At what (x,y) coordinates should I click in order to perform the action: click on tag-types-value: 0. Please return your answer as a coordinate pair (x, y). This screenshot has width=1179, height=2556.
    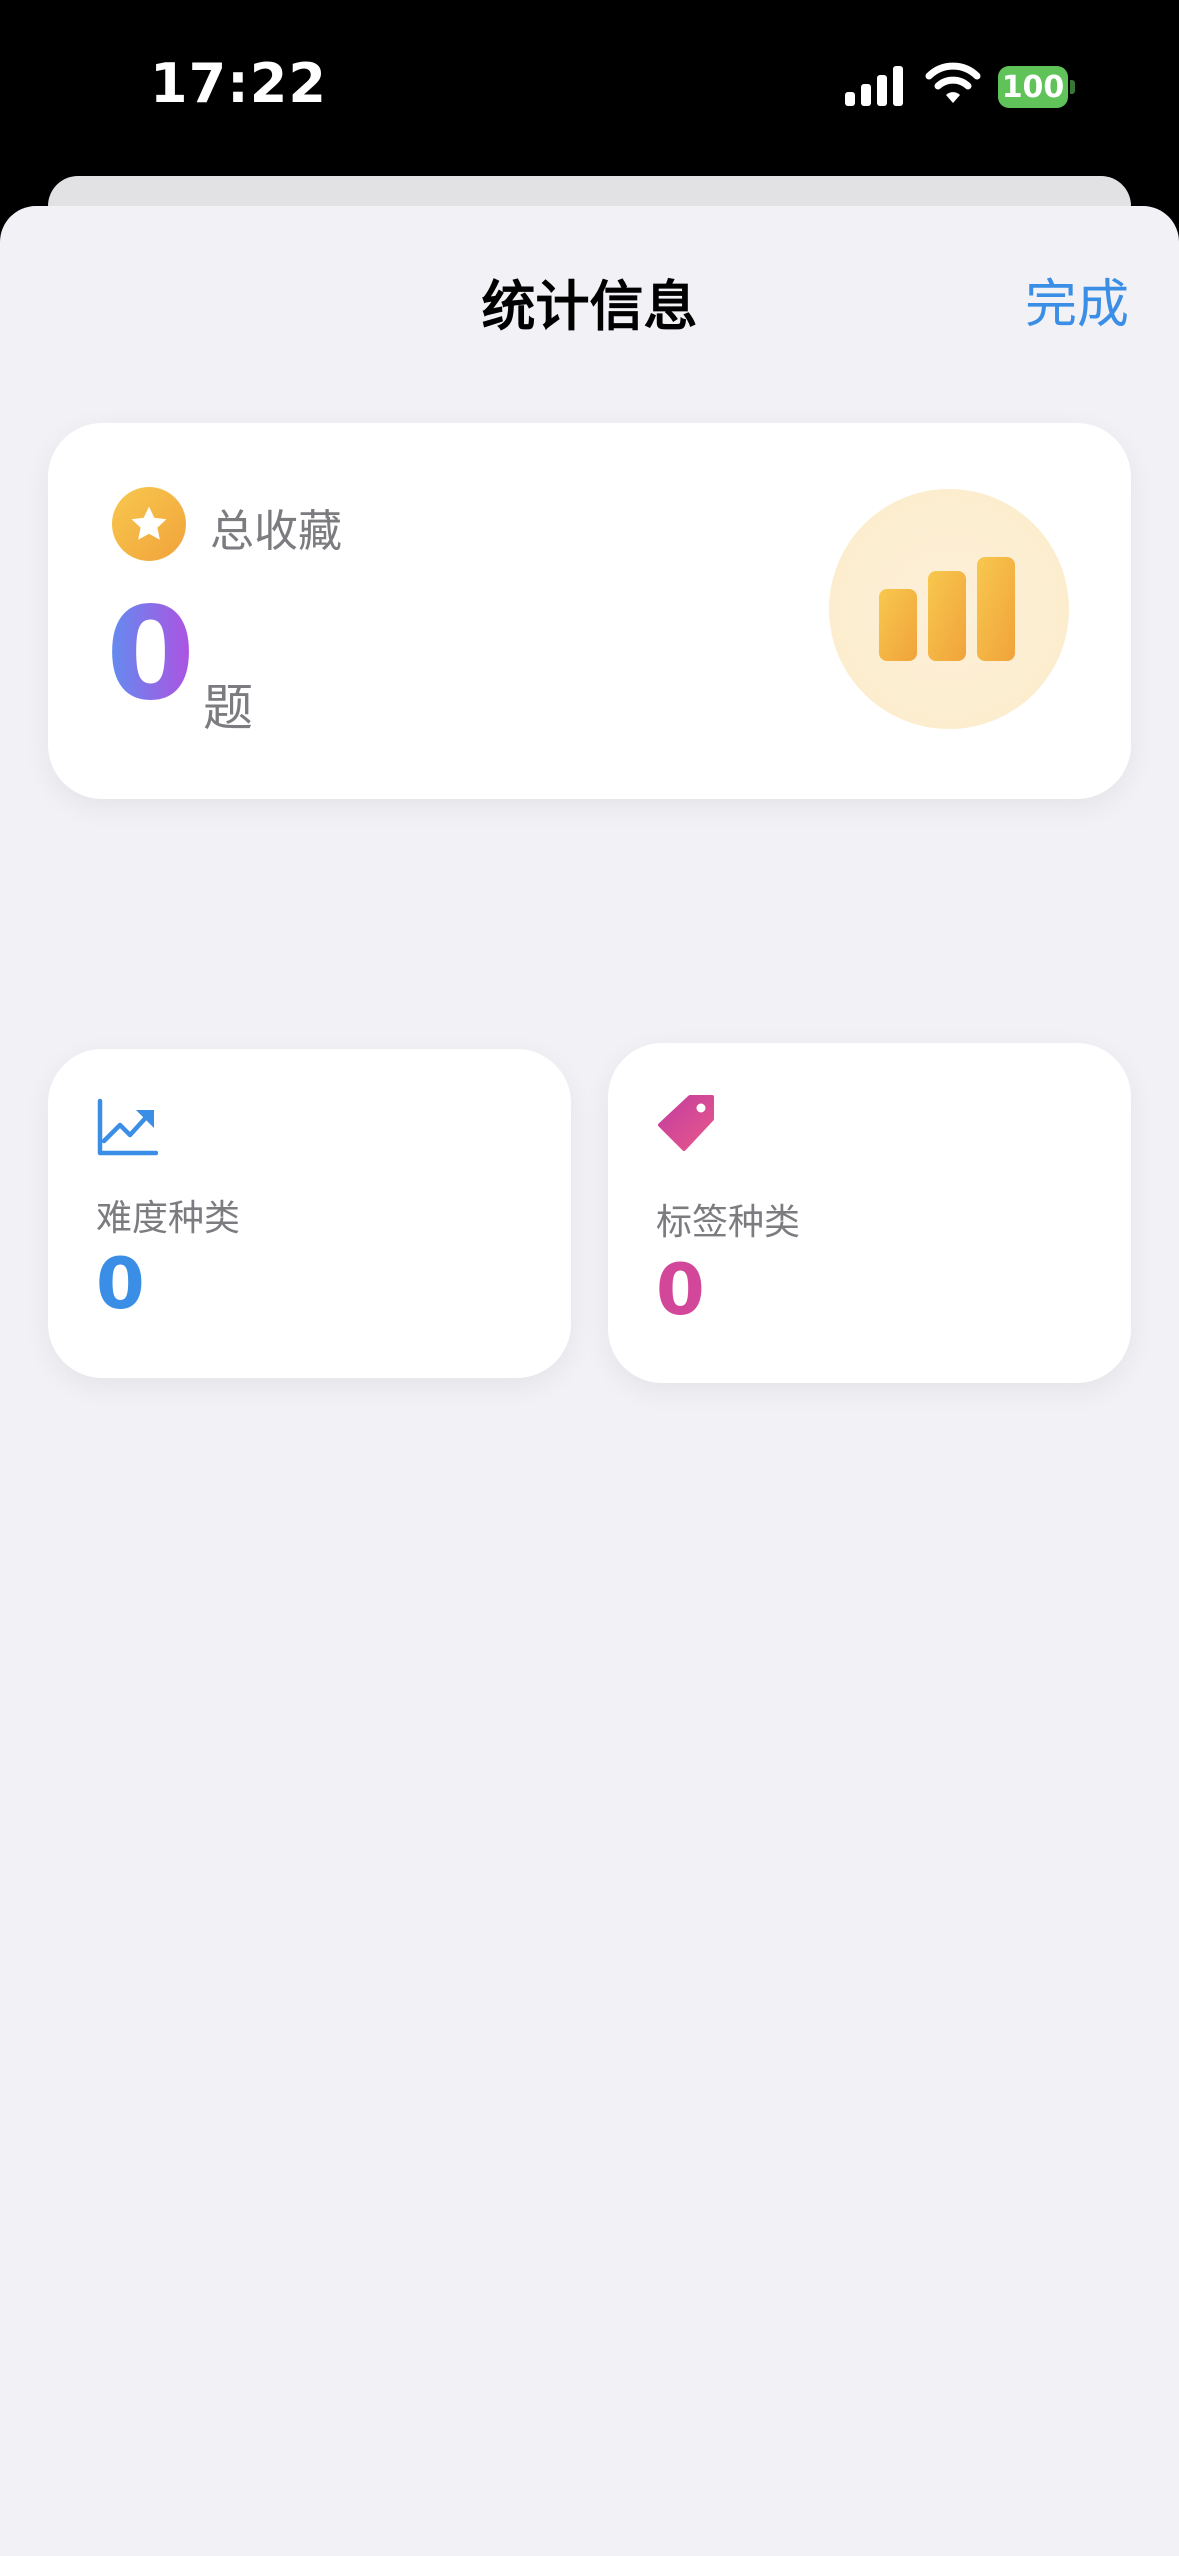
    Looking at the image, I should click on (680, 1290).